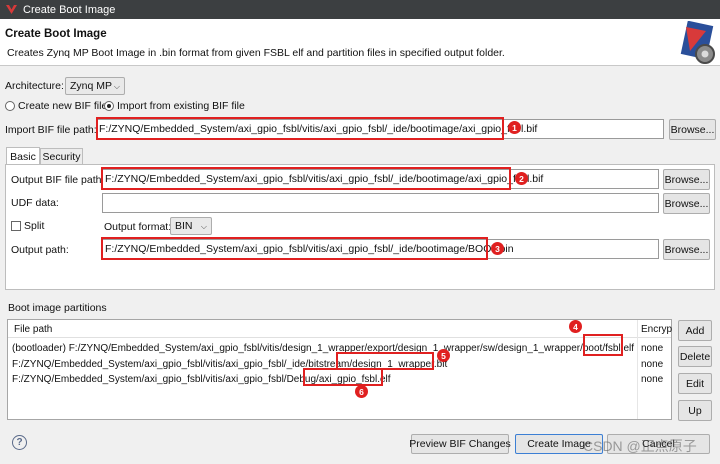 The width and height of the screenshot is (720, 464). I want to click on annotation-marker: 4, so click(575, 326).